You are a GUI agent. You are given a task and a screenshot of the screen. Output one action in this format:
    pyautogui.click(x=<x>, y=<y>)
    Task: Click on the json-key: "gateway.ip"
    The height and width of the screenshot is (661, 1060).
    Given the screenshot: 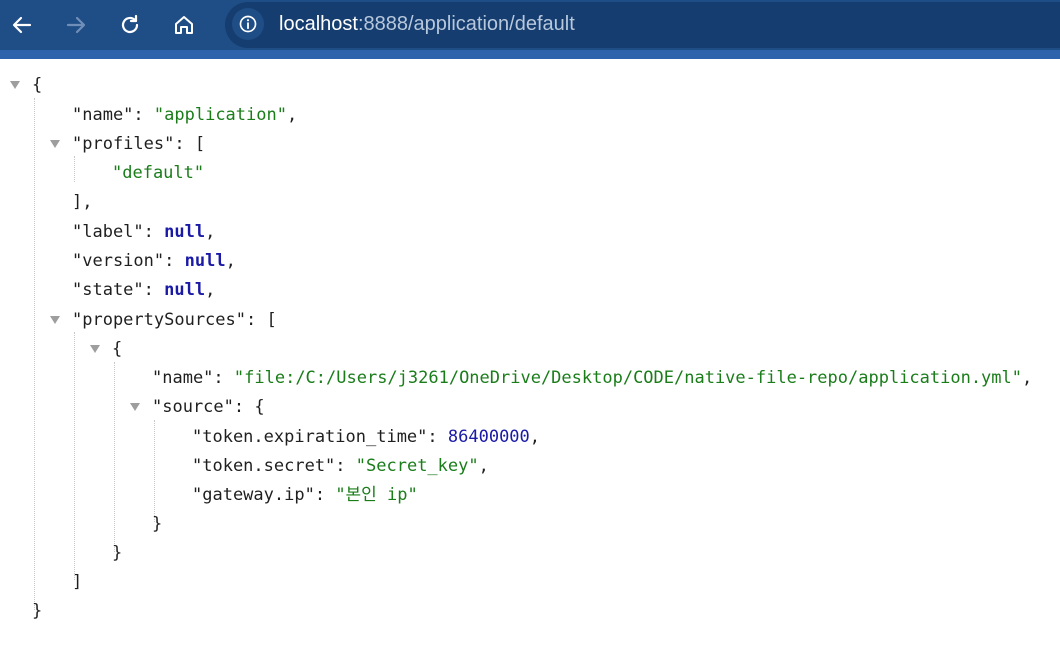 What is the action you would take?
    pyautogui.click(x=253, y=495)
    